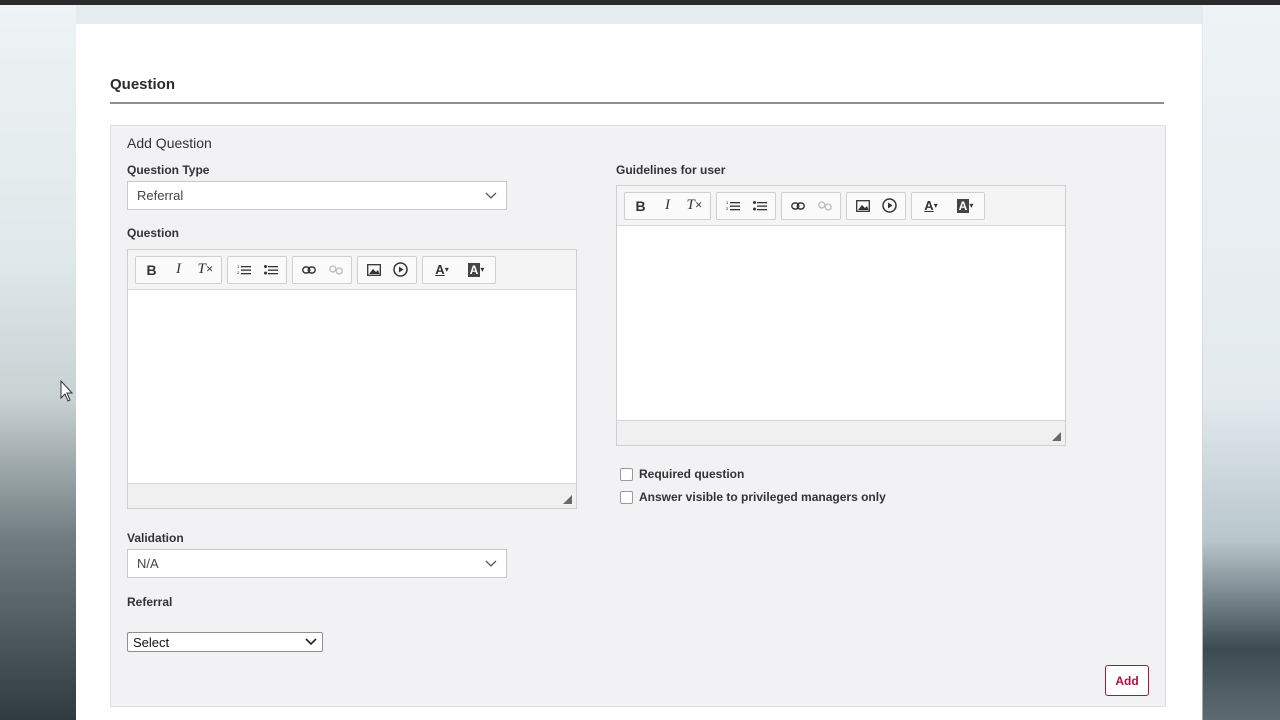  What do you see at coordinates (168, 170) in the screenshot?
I see `question-type-label: Question Type` at bounding box center [168, 170].